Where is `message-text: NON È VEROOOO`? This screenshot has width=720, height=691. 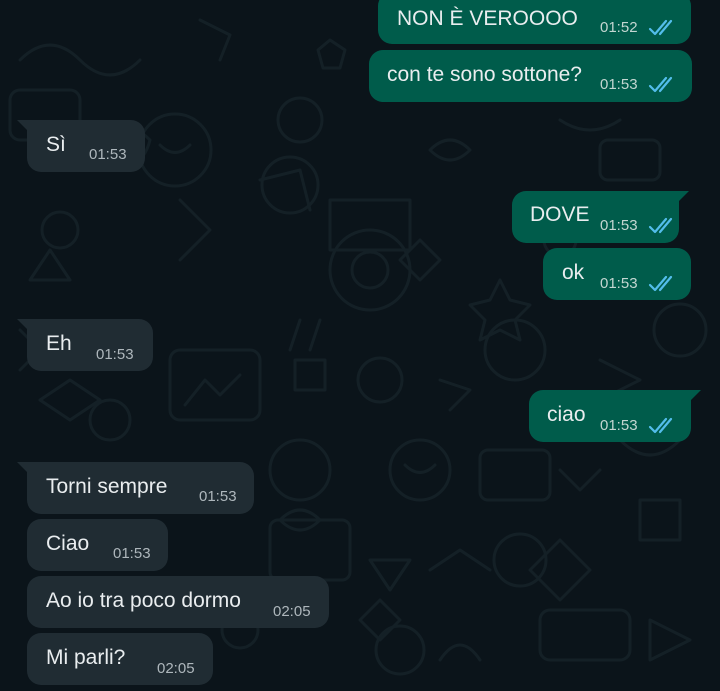 message-text: NON È VEROOOO is located at coordinates (487, 18).